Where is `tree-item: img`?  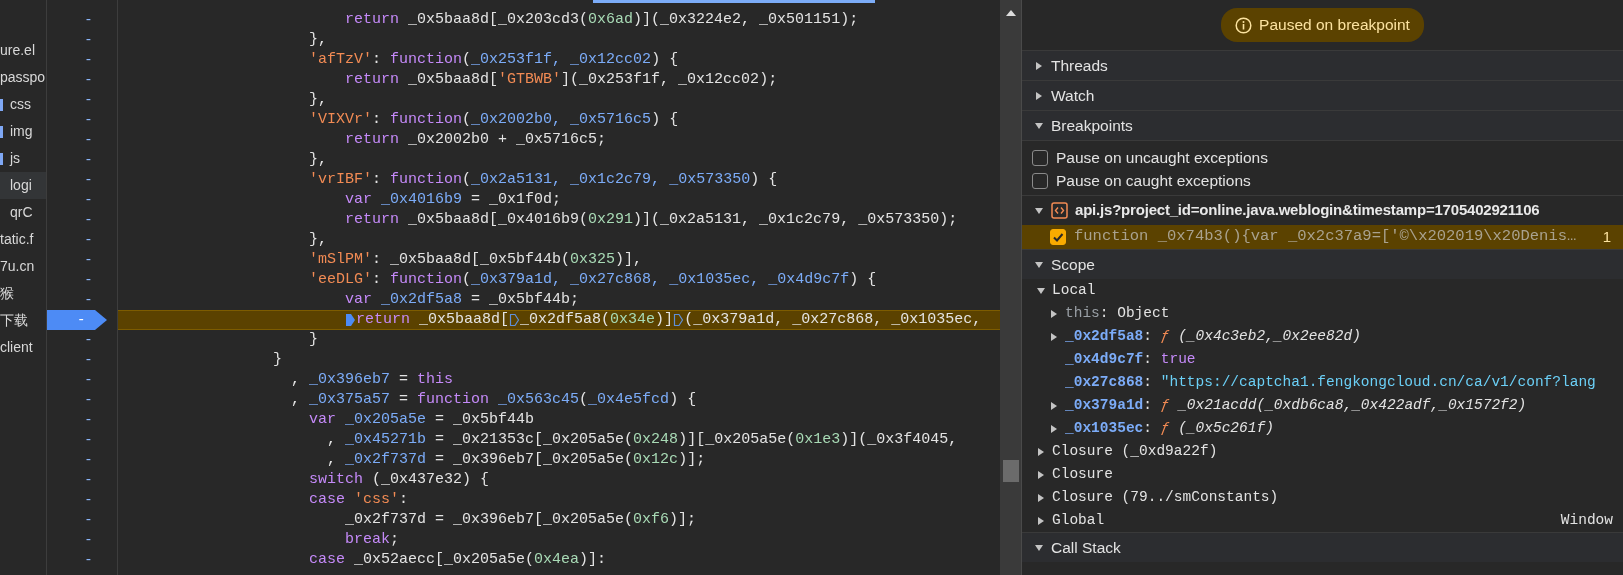
tree-item: img is located at coordinates (21, 131).